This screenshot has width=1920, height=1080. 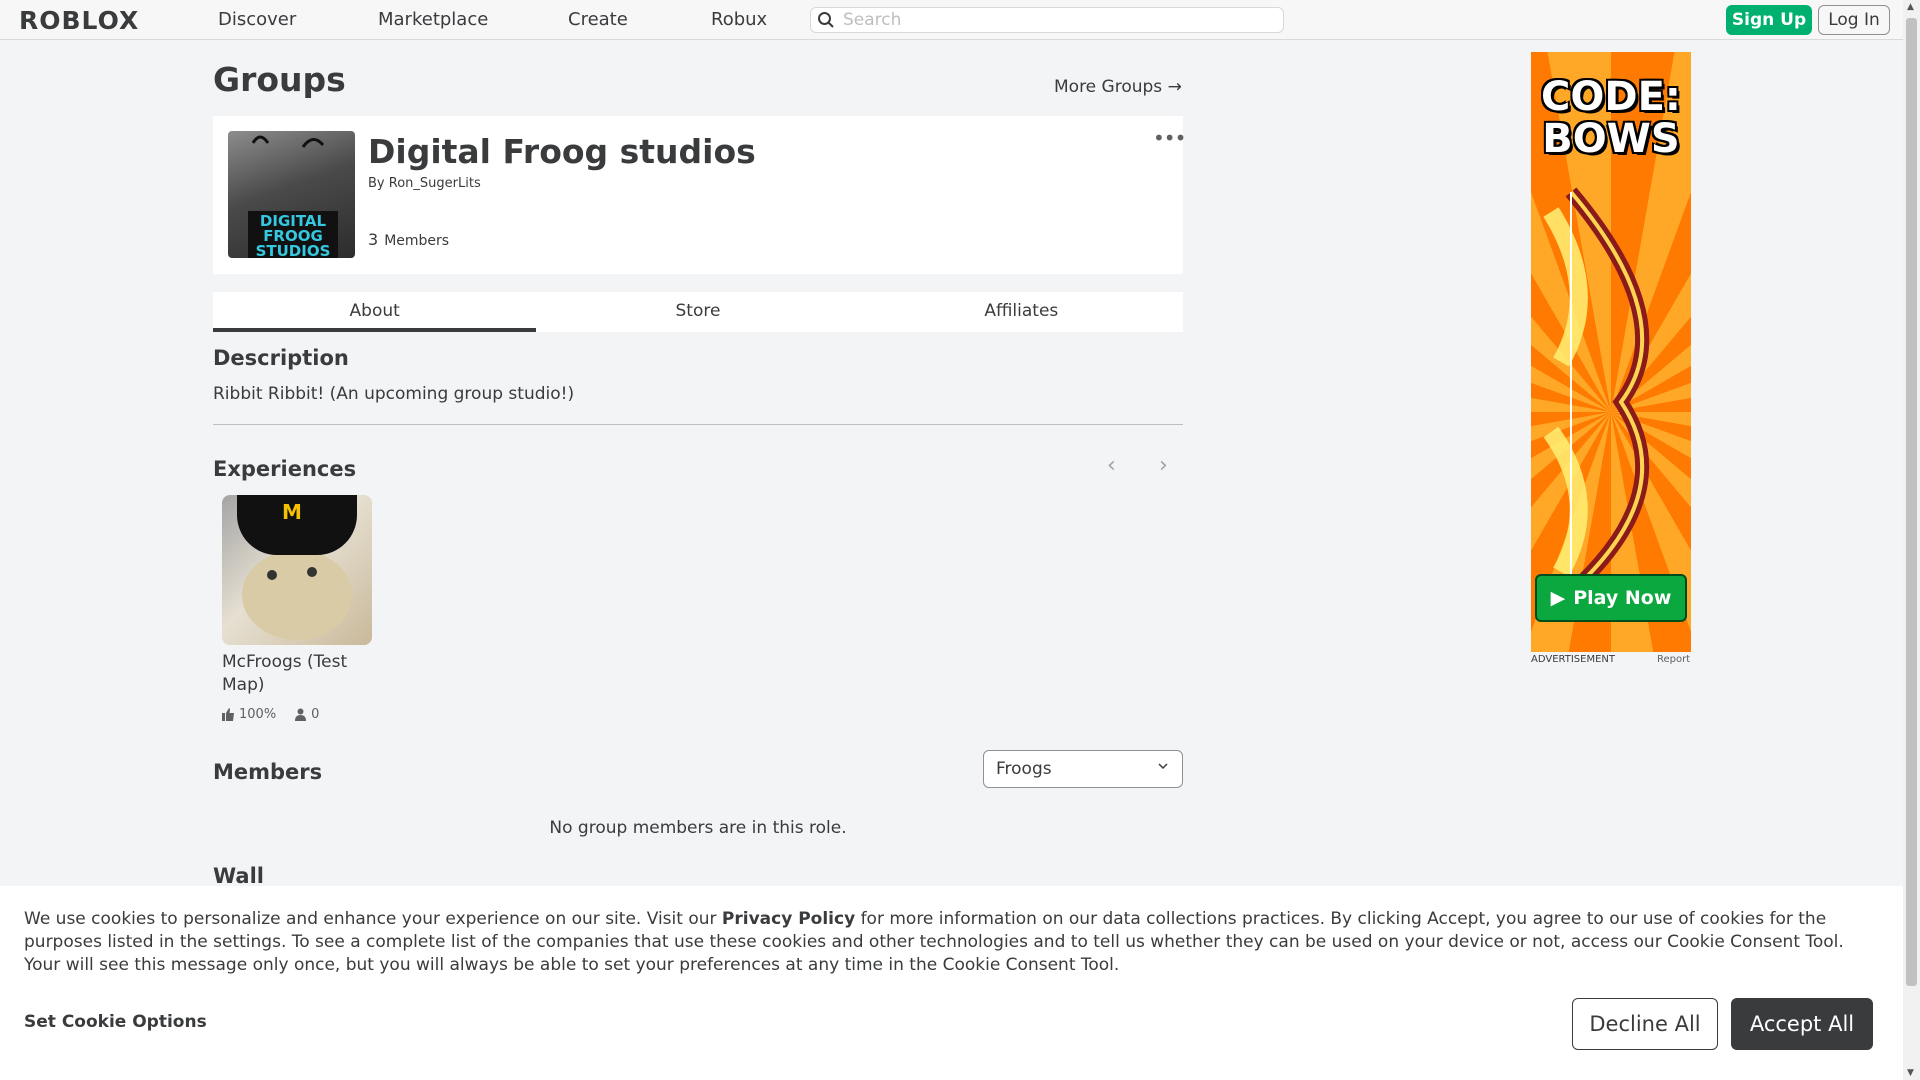 I want to click on role-dropdown: Froogs, so click(x=1083, y=769).